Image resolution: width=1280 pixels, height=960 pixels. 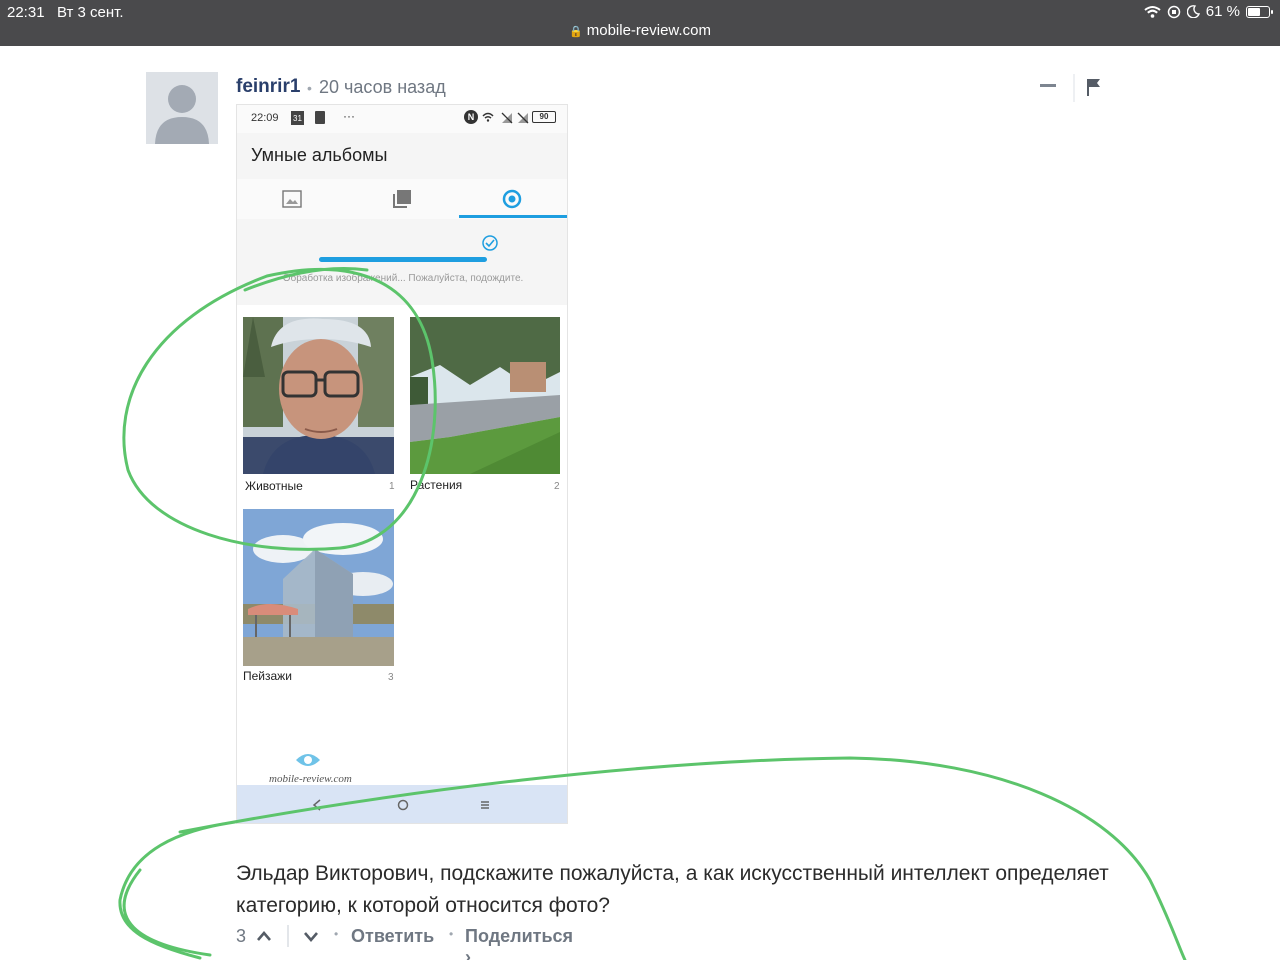 What do you see at coordinates (382, 87) in the screenshot?
I see `comment-timestamp: 20 часов назад` at bounding box center [382, 87].